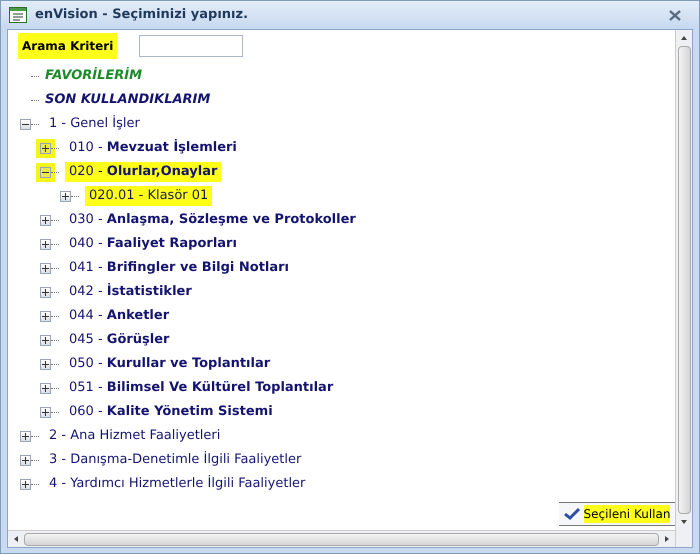  What do you see at coordinates (683, 288) in the screenshot?
I see `vertical-scrollbar` at bounding box center [683, 288].